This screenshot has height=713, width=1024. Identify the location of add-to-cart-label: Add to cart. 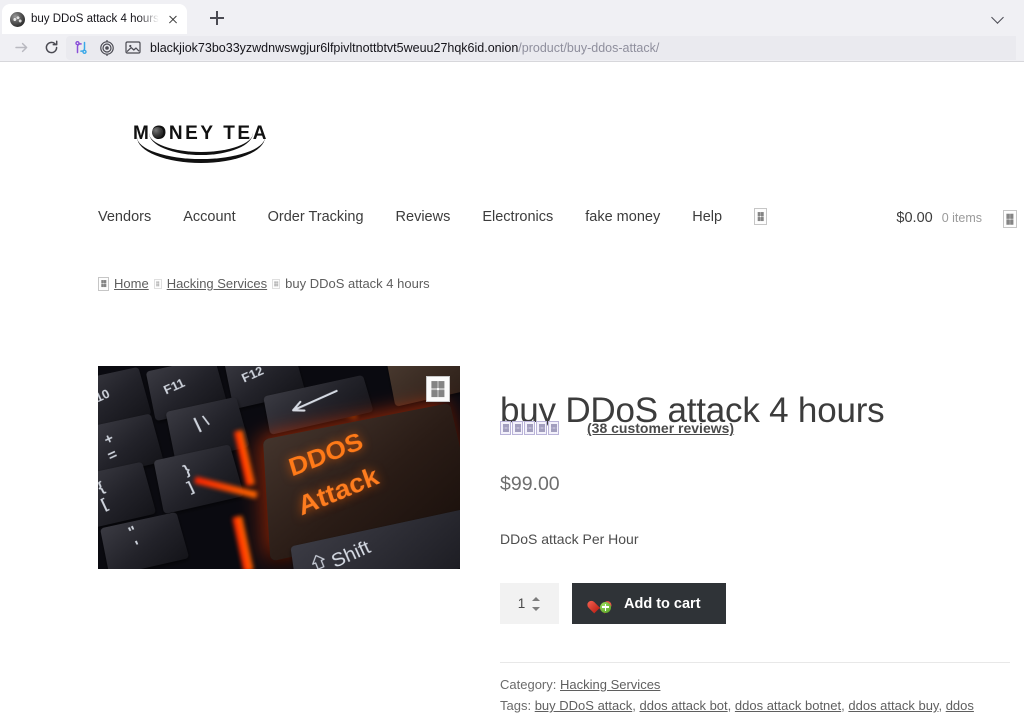
(662, 603).